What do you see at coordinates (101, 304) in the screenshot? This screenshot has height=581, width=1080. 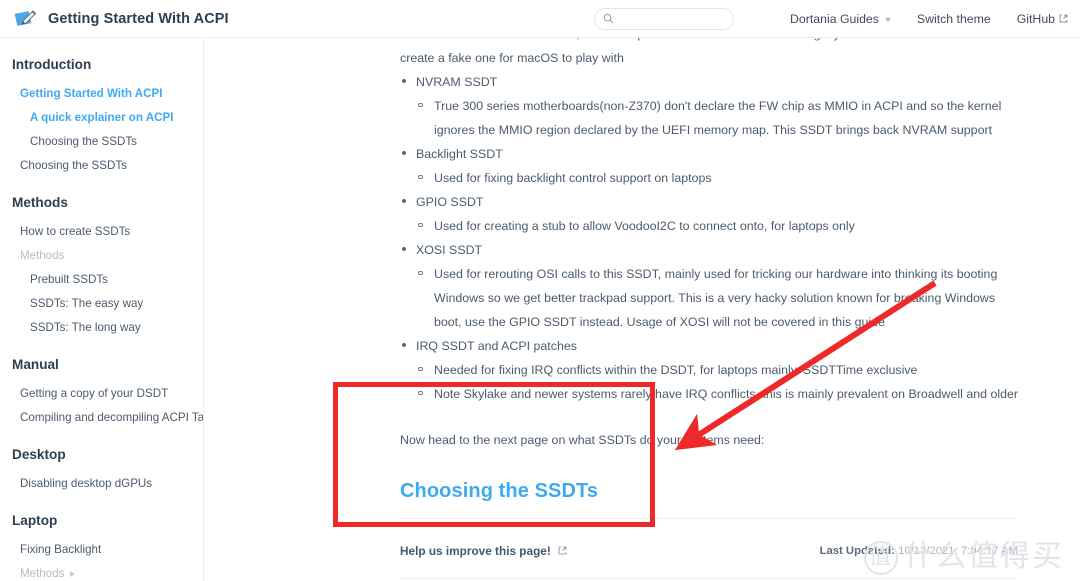 I see `sidebar-item-ssdts-the-easy-way: SSDTs: The easy way` at bounding box center [101, 304].